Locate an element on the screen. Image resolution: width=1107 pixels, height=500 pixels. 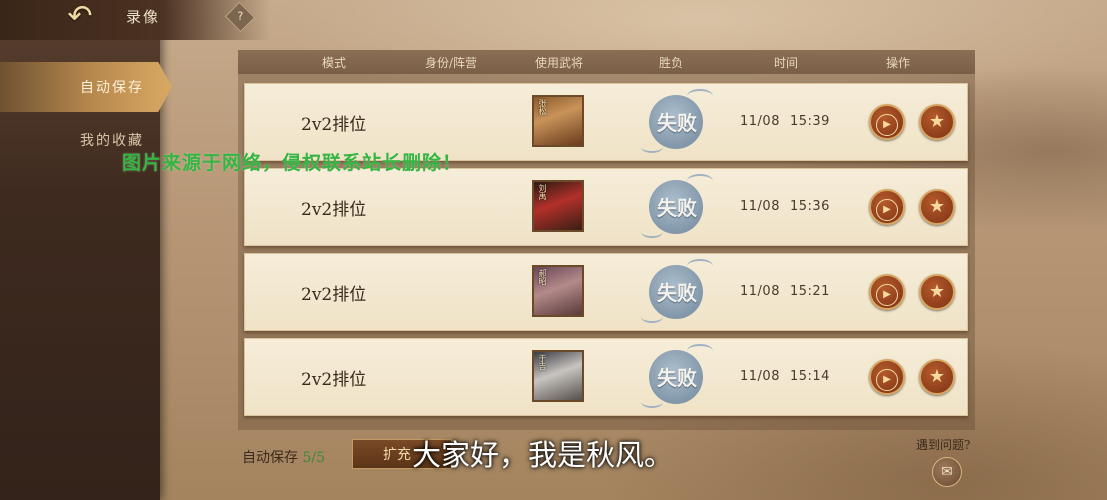
column-header-mode: 模式 is located at coordinates (334, 63).